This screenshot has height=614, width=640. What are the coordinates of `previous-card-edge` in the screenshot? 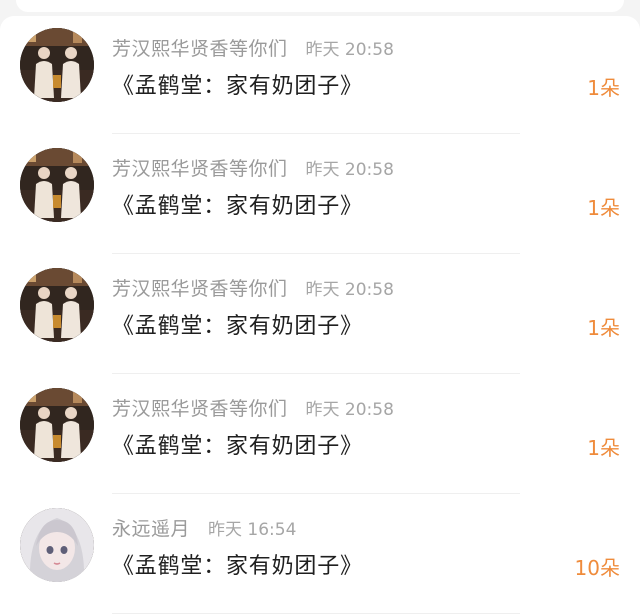 It's located at (320, 6).